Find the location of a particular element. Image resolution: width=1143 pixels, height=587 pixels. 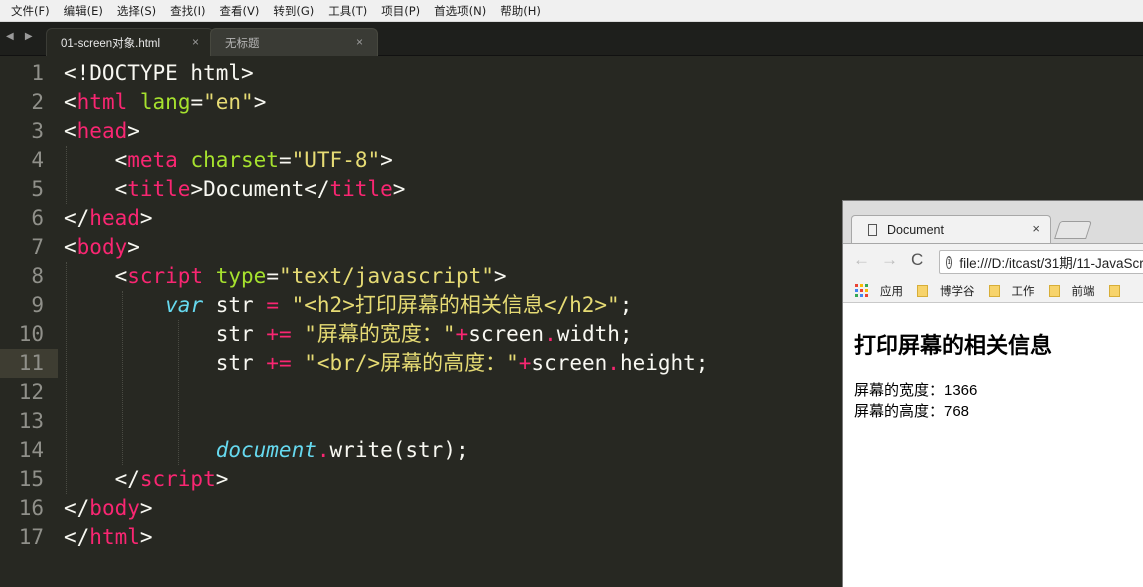

code-text: var str = "<h2>打印屏幕的相关信息</h2>"; is located at coordinates (348, 305).